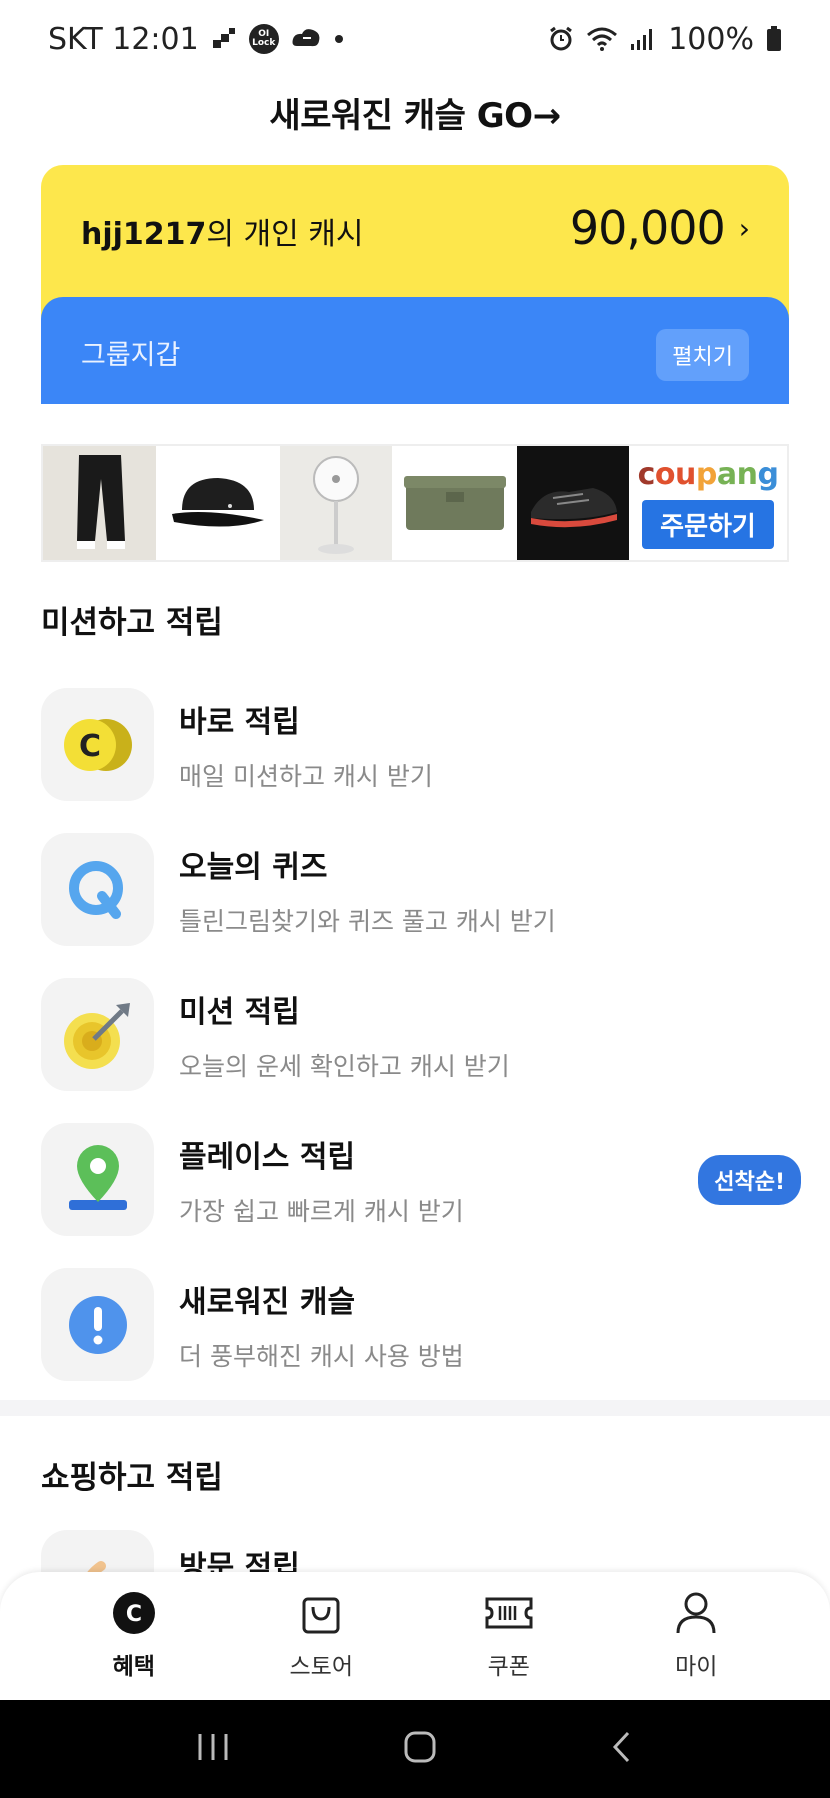 The height and width of the screenshot is (1798, 830). I want to click on system-nav-bar, so click(415, 1749).